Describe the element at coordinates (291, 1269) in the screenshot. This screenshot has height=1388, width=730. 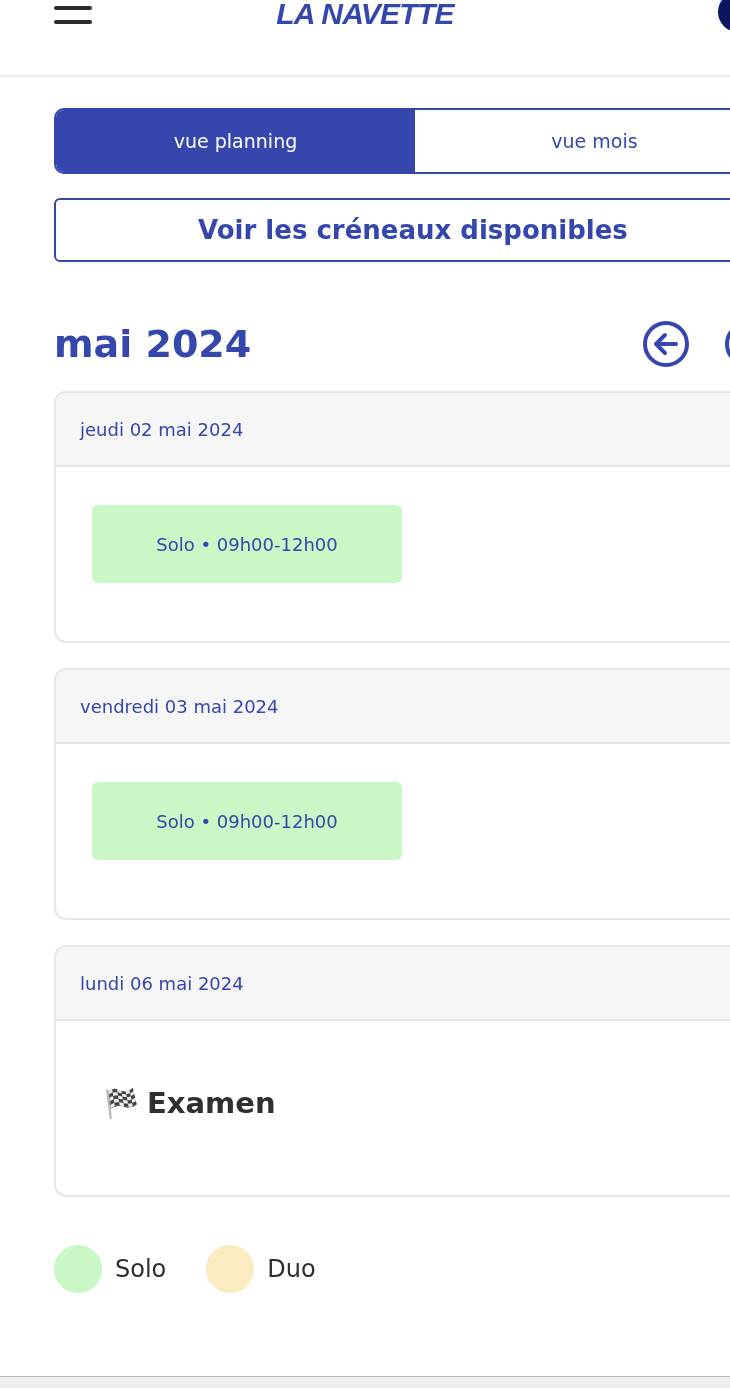
I see `legend-label: Duo` at that location.